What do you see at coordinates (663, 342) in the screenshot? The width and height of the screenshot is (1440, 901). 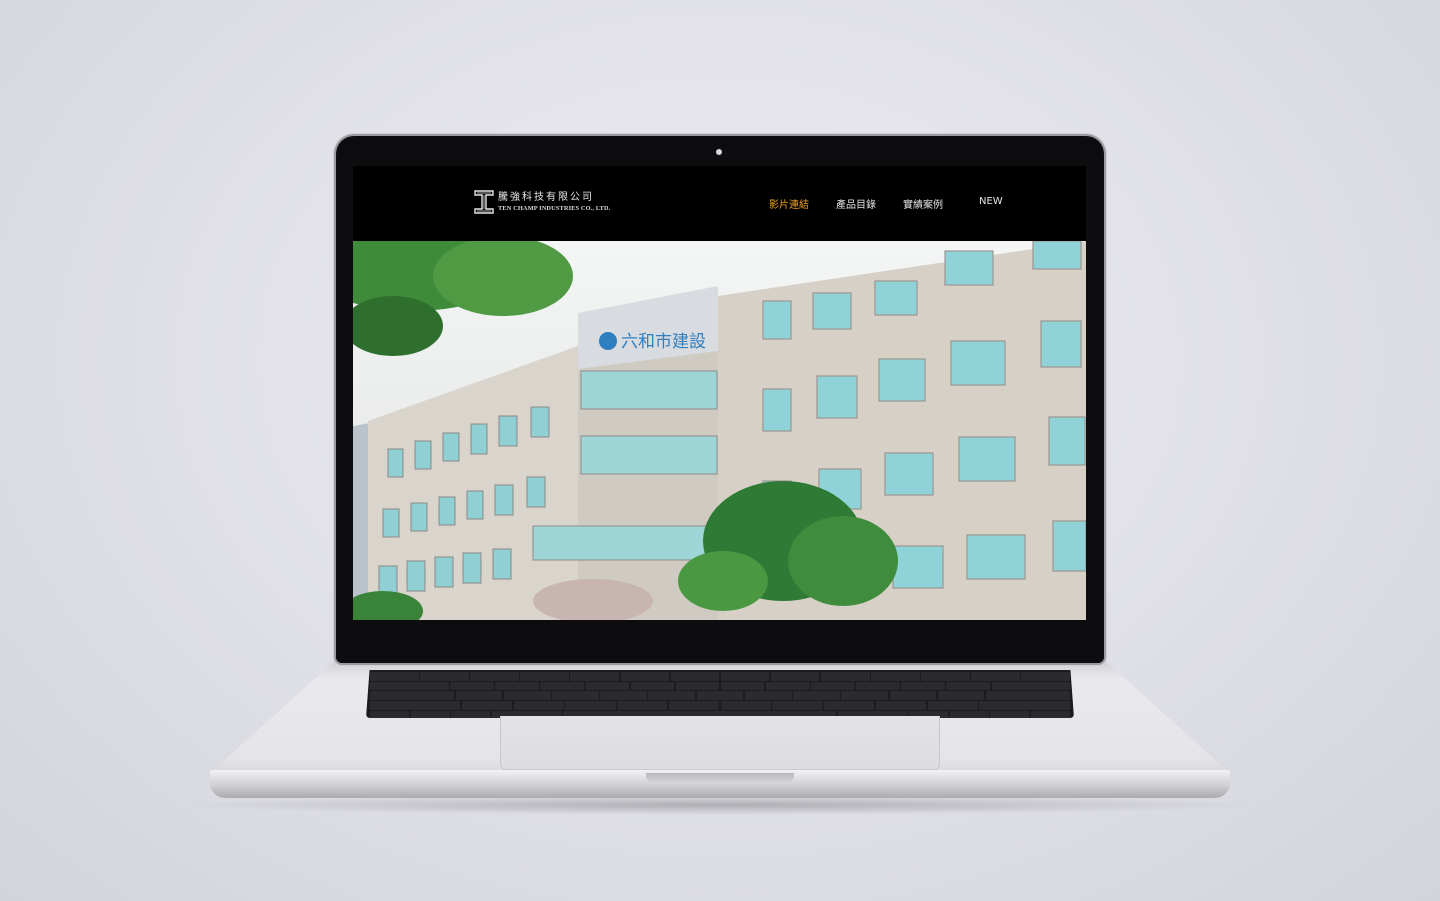 I see `building-sign: 六和市建設` at bounding box center [663, 342].